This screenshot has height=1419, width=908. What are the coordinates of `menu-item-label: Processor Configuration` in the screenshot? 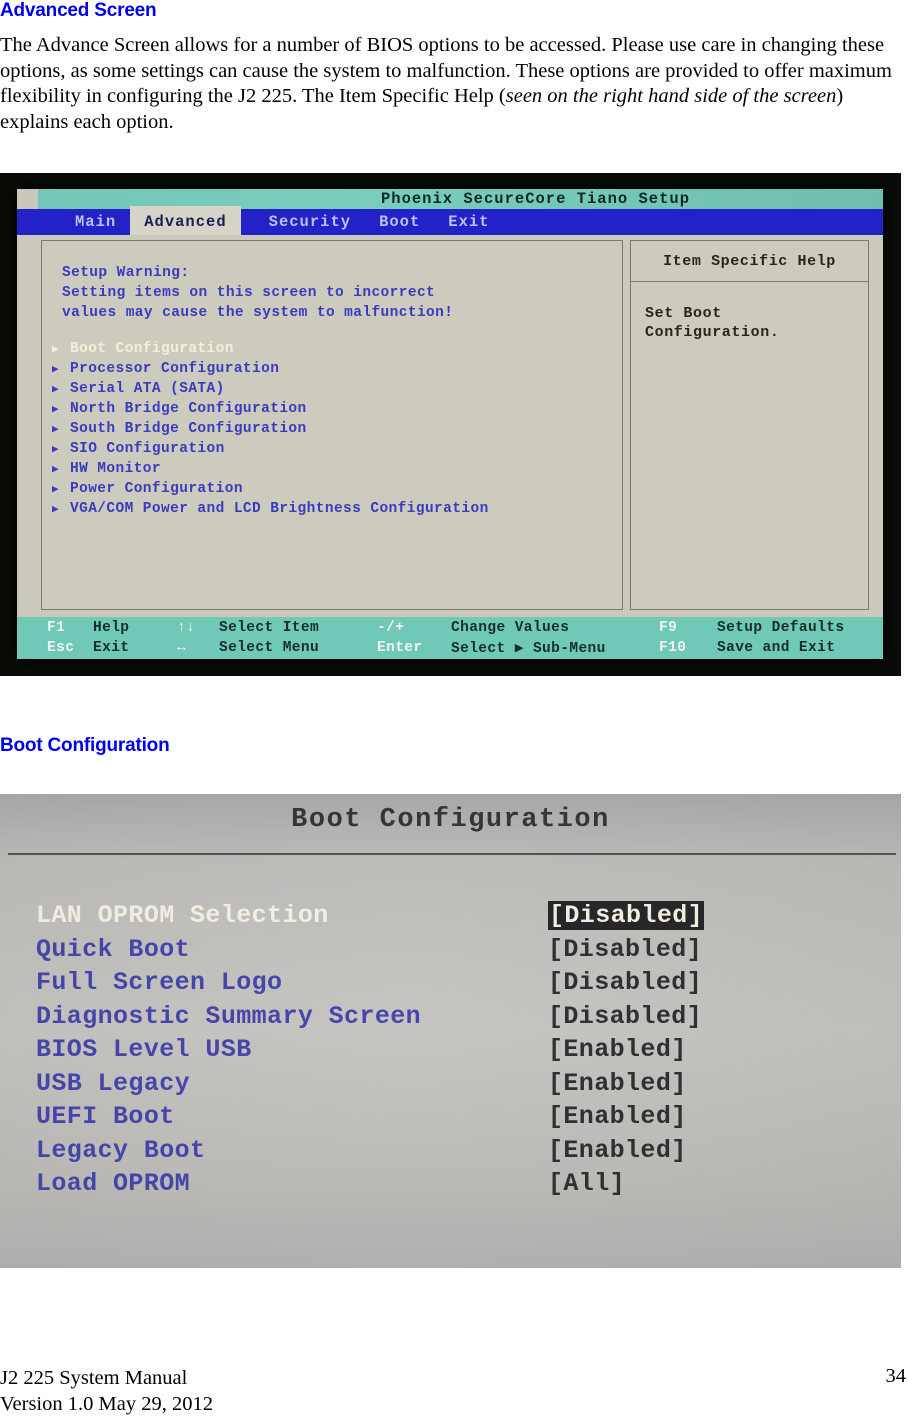 It's located at (175, 369).